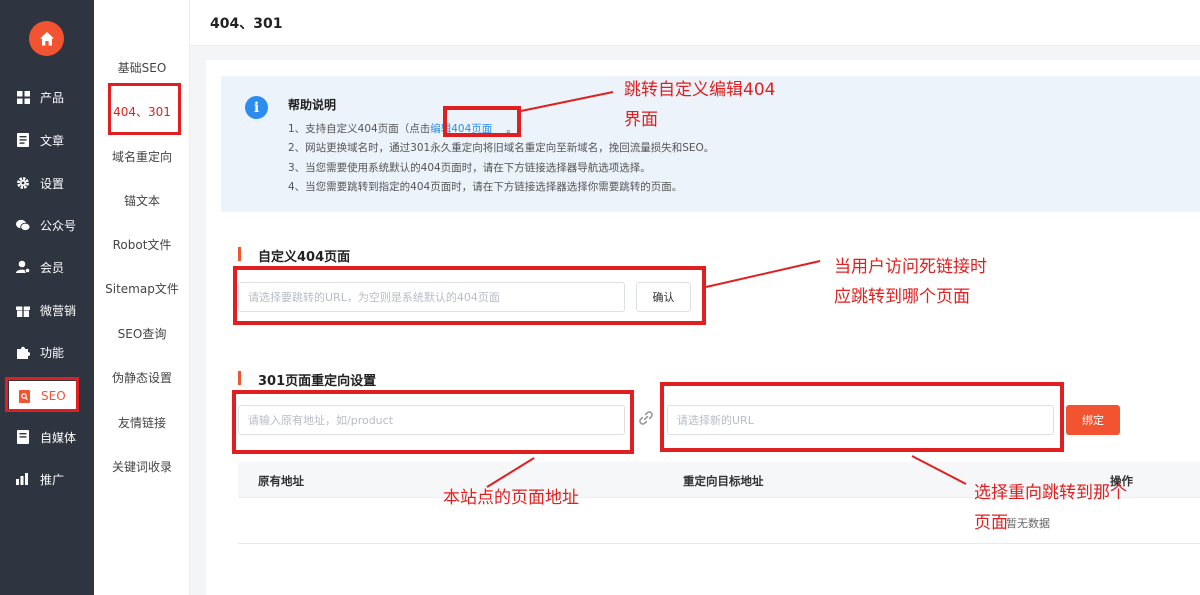 The image size is (1200, 595). I want to click on submenu-item-seo-query: SEO查询, so click(142, 333).